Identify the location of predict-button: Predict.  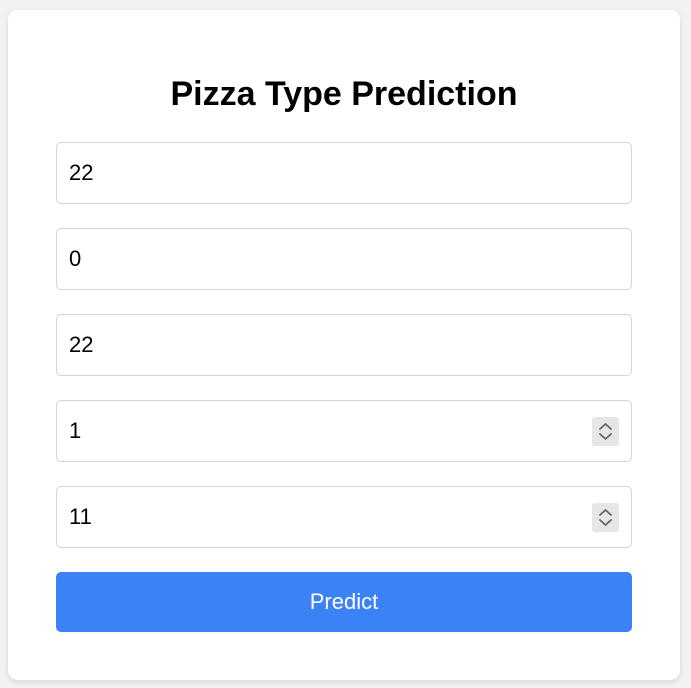
(344, 602).